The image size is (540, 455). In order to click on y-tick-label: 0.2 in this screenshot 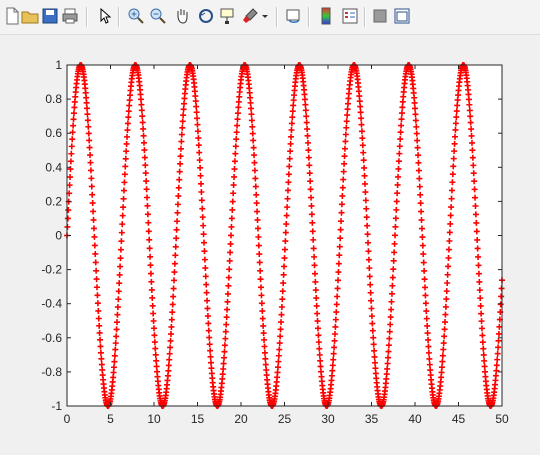, I will do `click(53, 201)`.